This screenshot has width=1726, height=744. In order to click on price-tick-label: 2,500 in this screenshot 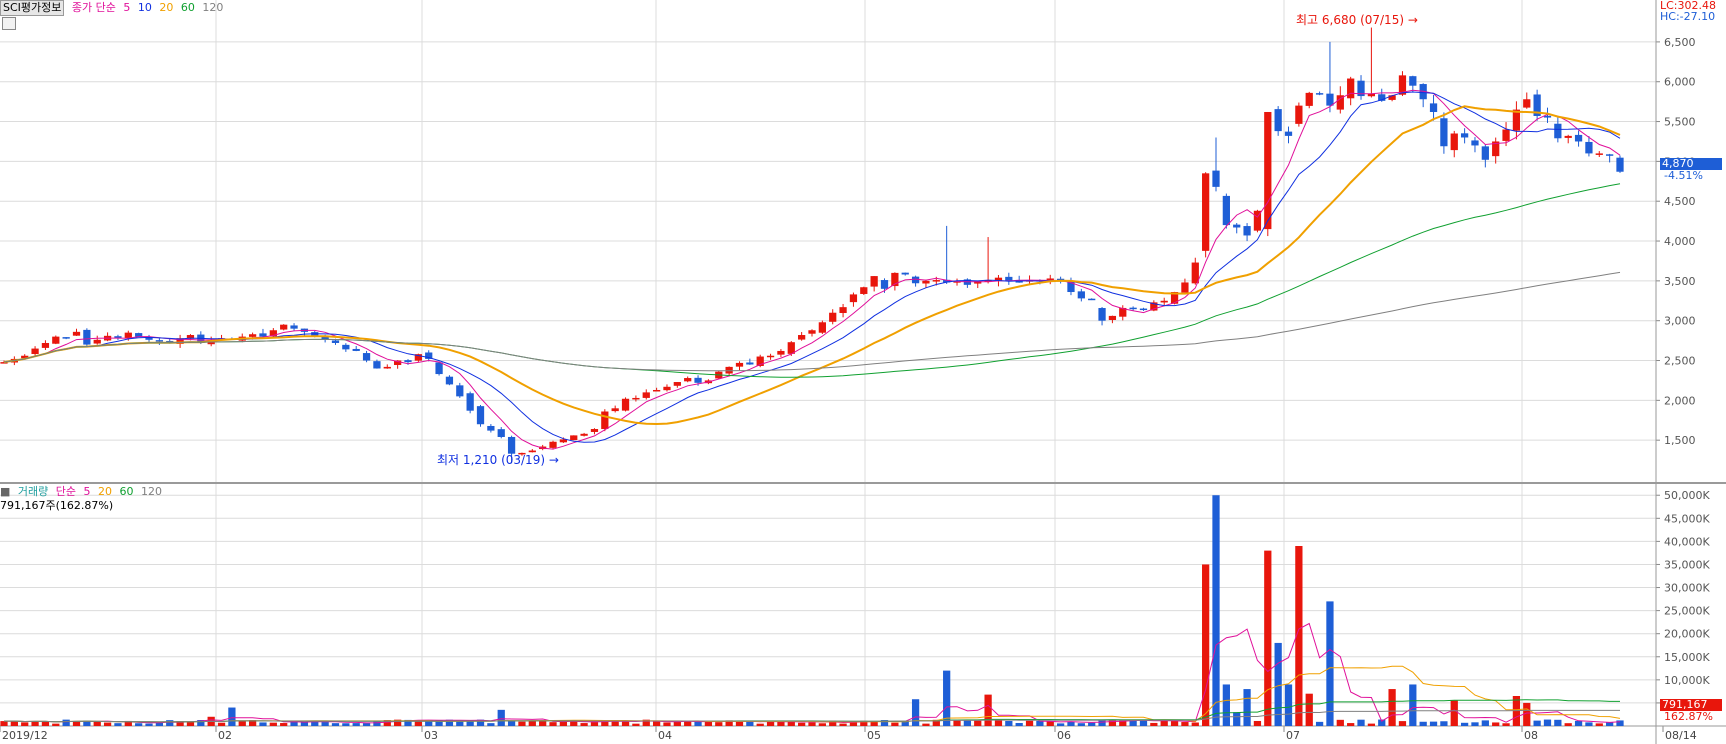, I will do `click(1680, 361)`.